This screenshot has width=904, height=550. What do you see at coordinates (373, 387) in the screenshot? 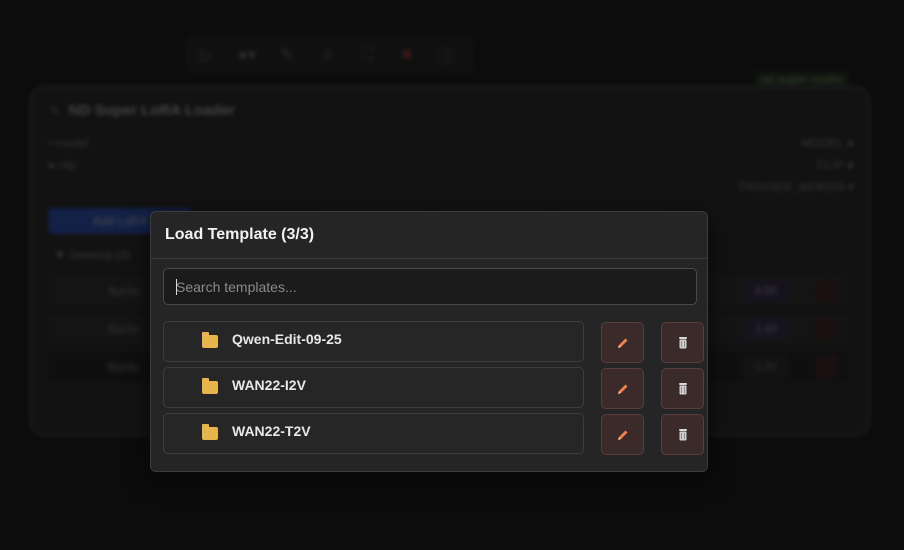
I see `template-item: WAN22-I2V` at bounding box center [373, 387].